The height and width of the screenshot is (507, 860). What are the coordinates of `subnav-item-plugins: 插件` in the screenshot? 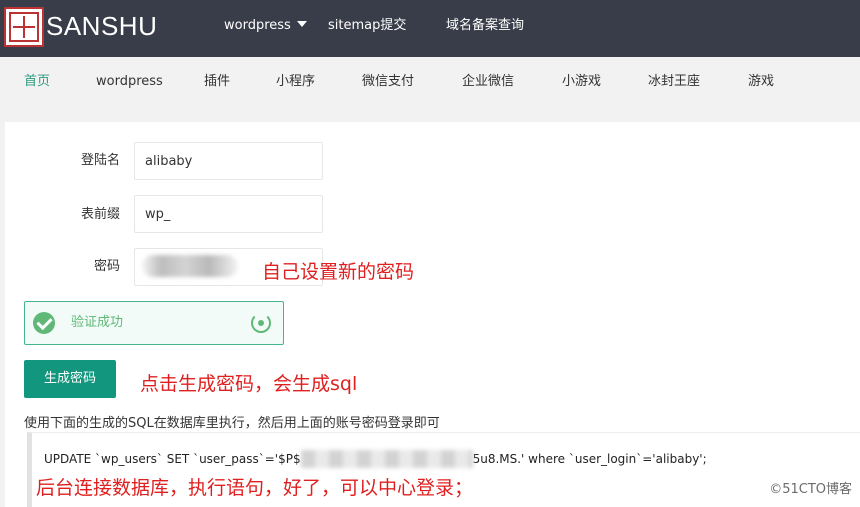 It's located at (217, 82).